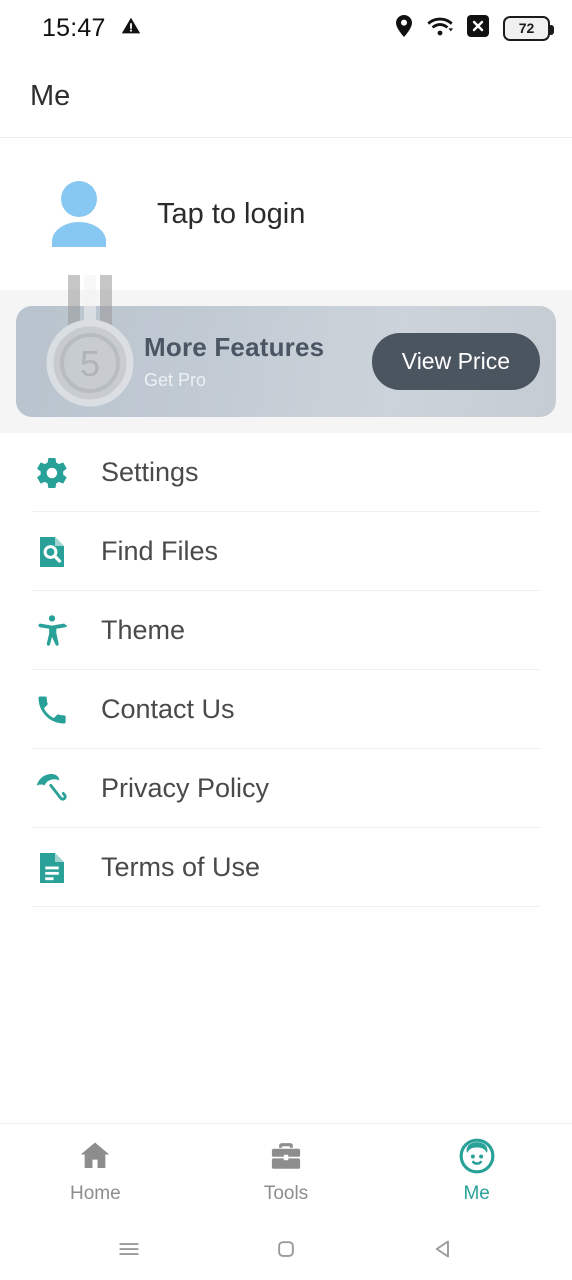  I want to click on system-nav-bar, so click(286, 1249).